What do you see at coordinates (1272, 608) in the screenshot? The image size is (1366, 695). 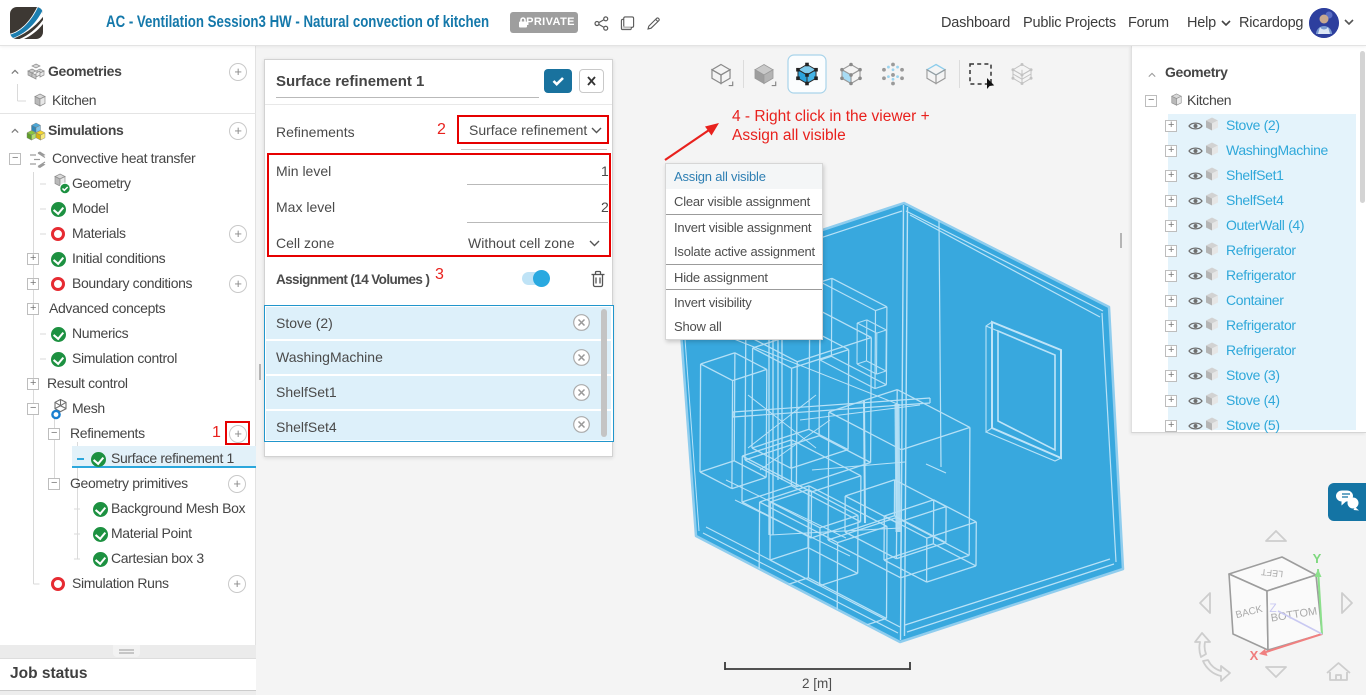 I see `svg-text: Z` at bounding box center [1272, 608].